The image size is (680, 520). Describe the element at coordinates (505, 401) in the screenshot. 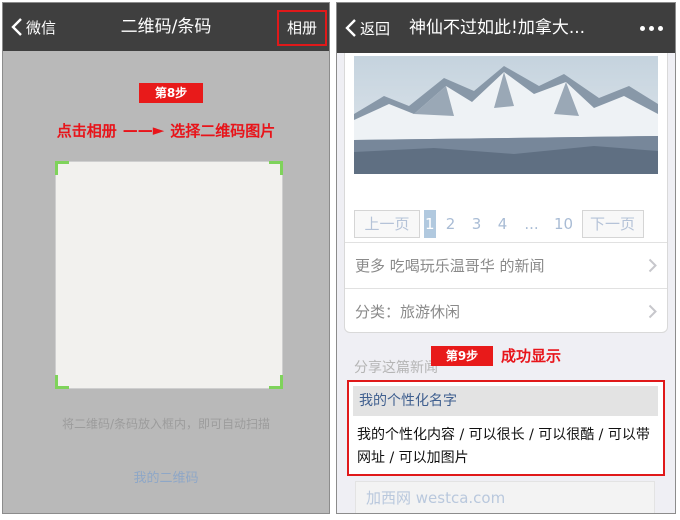

I see `custom-share-name: 我的个性化名字` at that location.